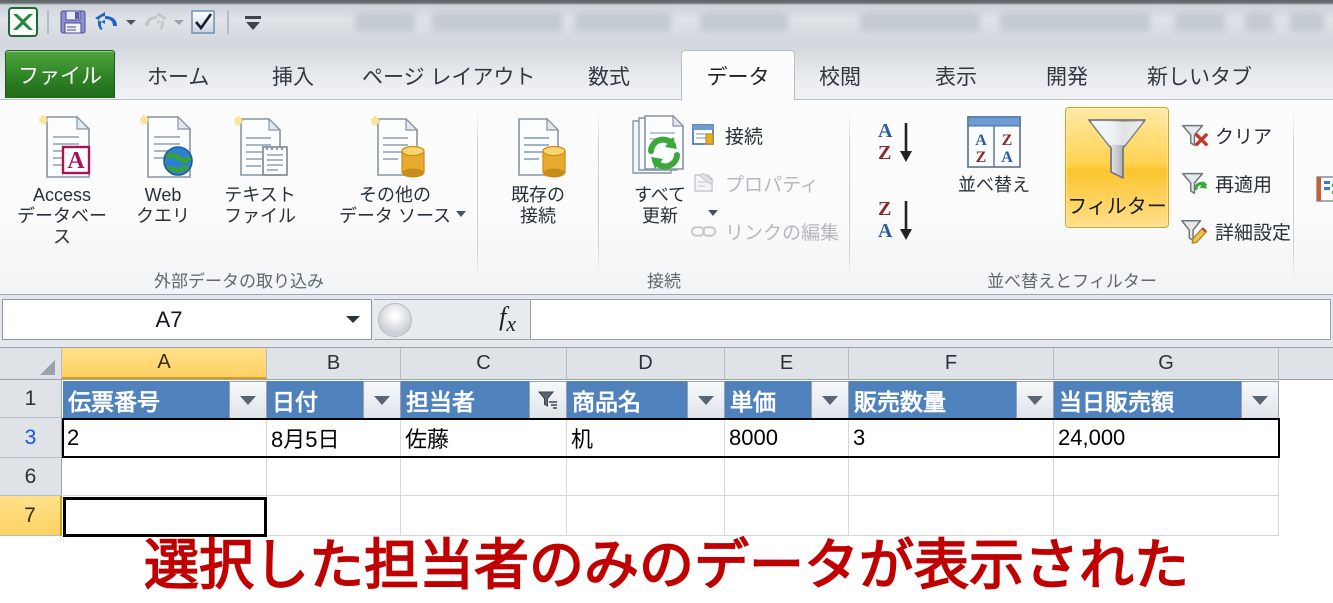 The image size is (1333, 603). Describe the element at coordinates (293, 75) in the screenshot. I see `tab-insert: 挿入` at that location.